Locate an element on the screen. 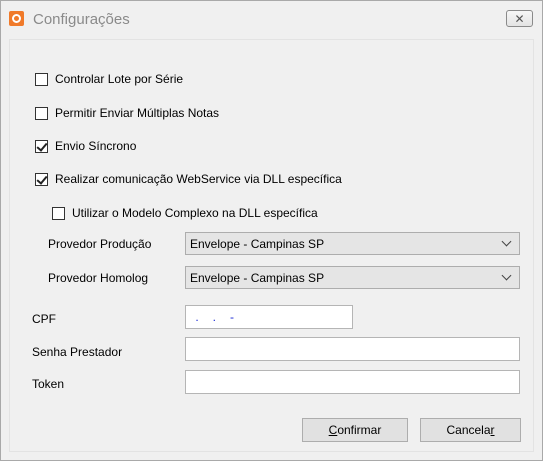  cancelar-accel: r is located at coordinates (492, 430).